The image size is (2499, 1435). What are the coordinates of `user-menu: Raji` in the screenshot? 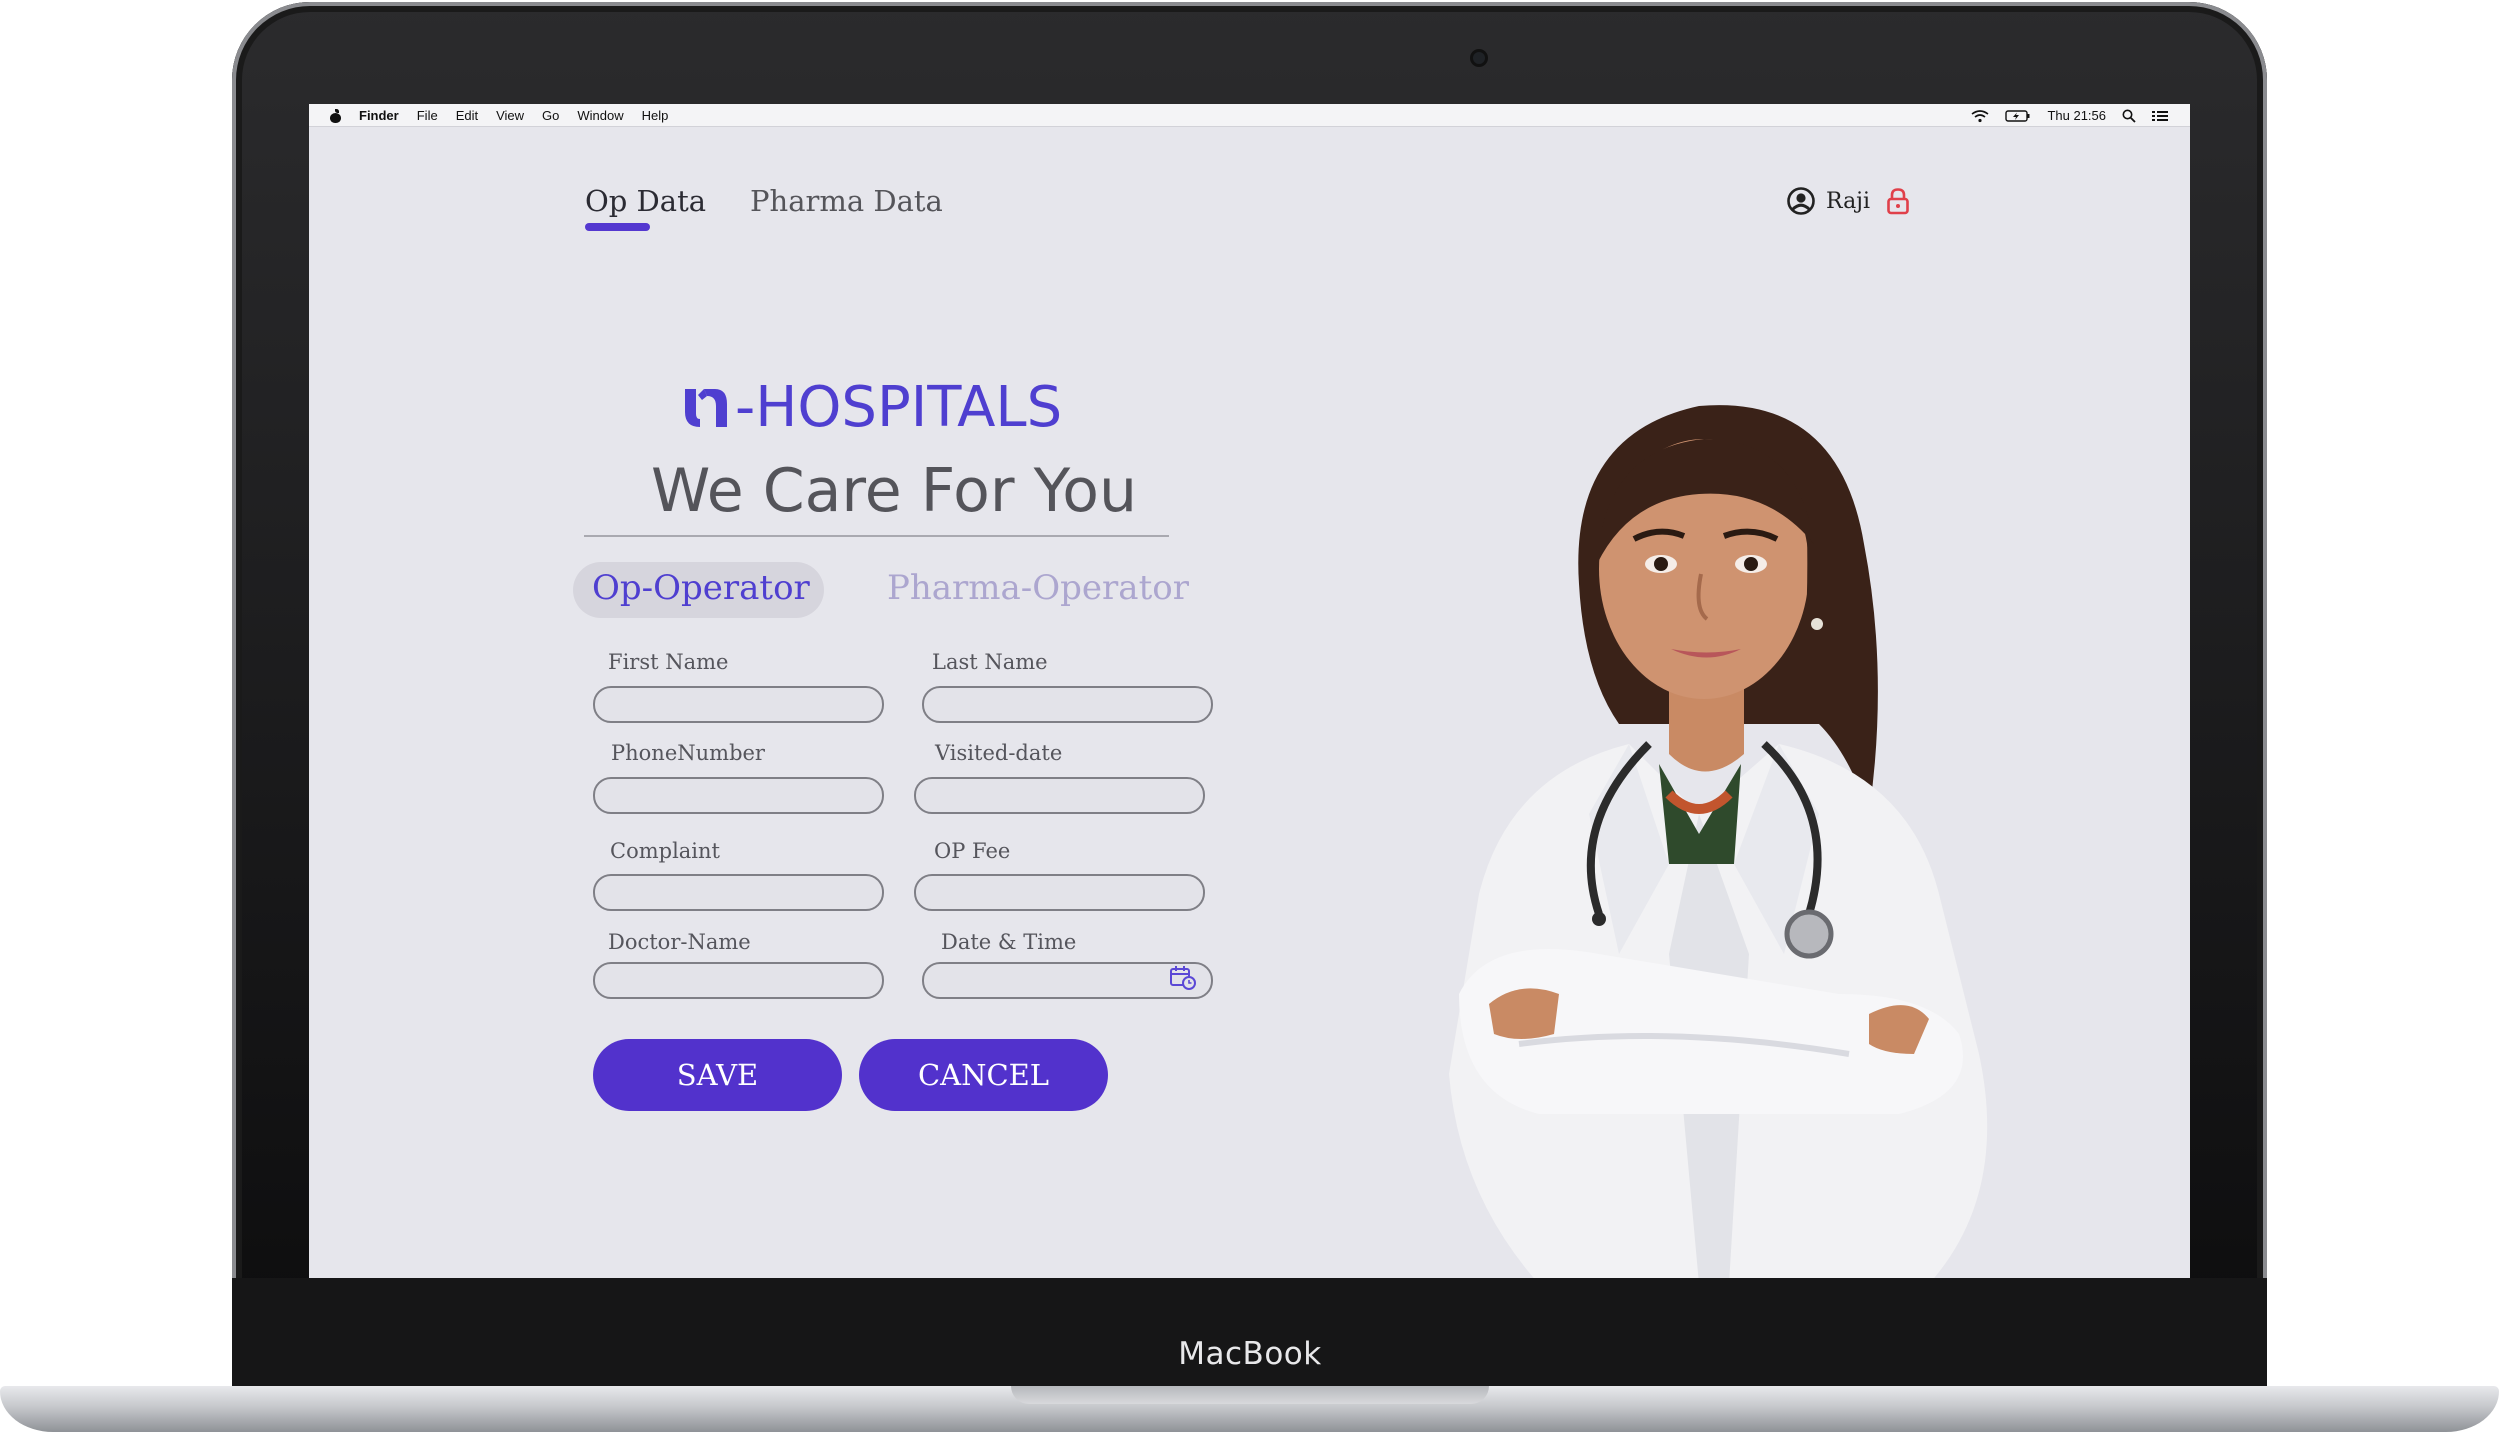 It's located at (1848, 201).